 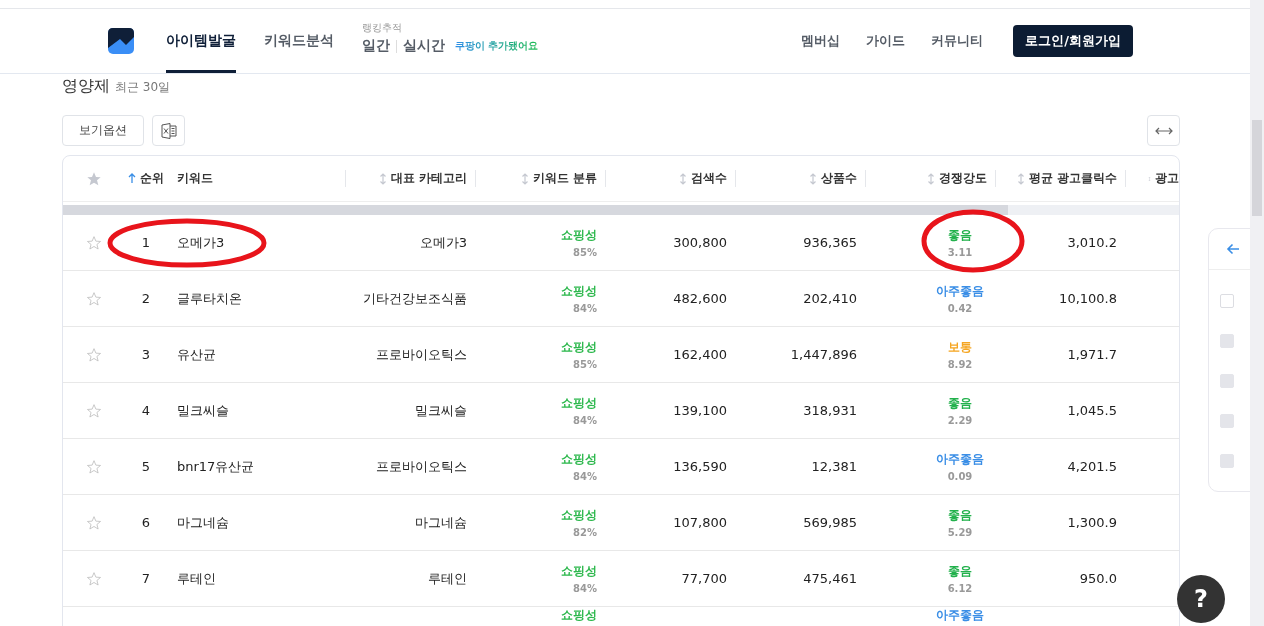 I want to click on category-cell: 프로바이오틱스, so click(x=421, y=466).